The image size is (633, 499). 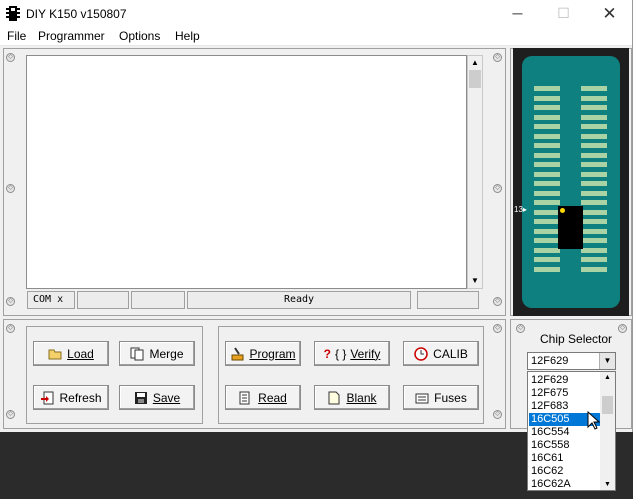 What do you see at coordinates (565, 471) in the screenshot?
I see `list-item: 16C62` at bounding box center [565, 471].